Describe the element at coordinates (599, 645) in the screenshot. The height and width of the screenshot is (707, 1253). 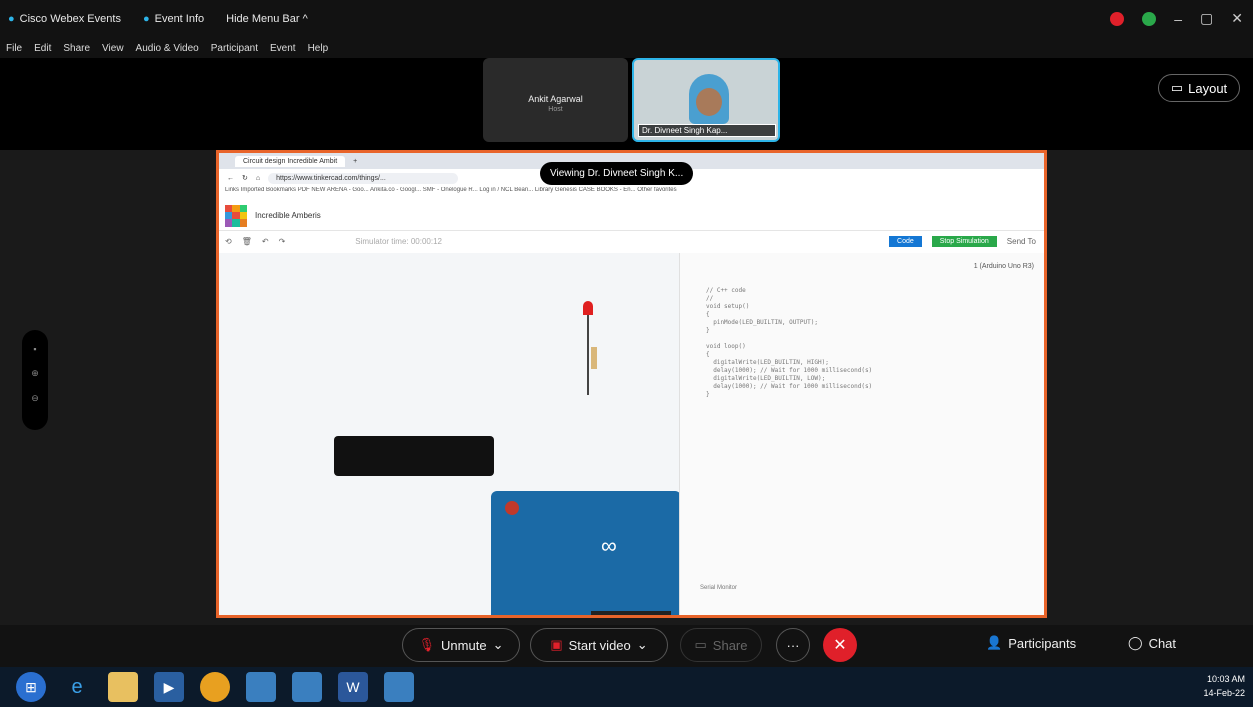
I see `start-video-button: ▣ Start video ⌄` at that location.